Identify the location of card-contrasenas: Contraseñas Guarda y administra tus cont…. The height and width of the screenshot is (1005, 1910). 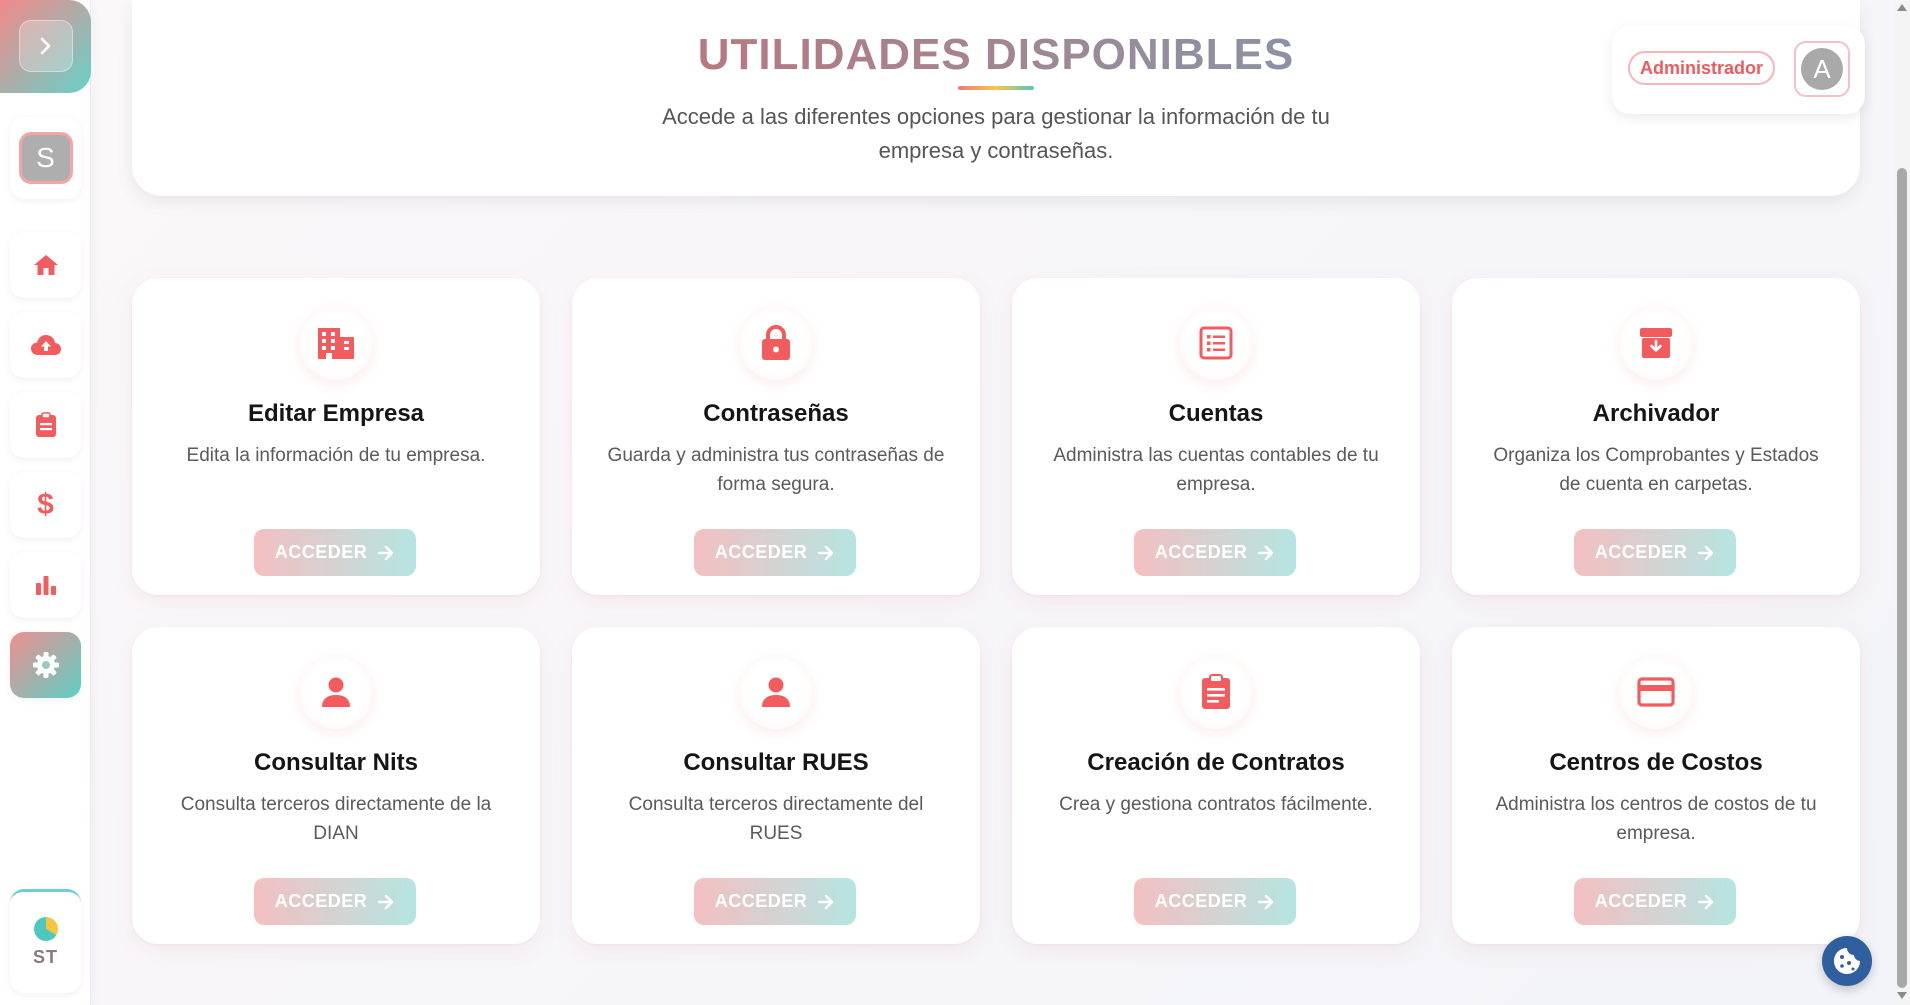
(776, 436).